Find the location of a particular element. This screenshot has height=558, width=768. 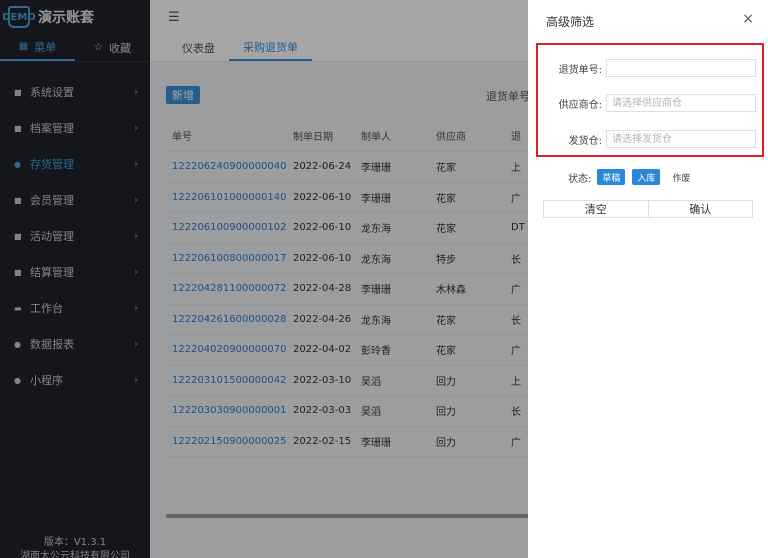

ship-warehouse-label: 发货仓: is located at coordinates (585, 141).